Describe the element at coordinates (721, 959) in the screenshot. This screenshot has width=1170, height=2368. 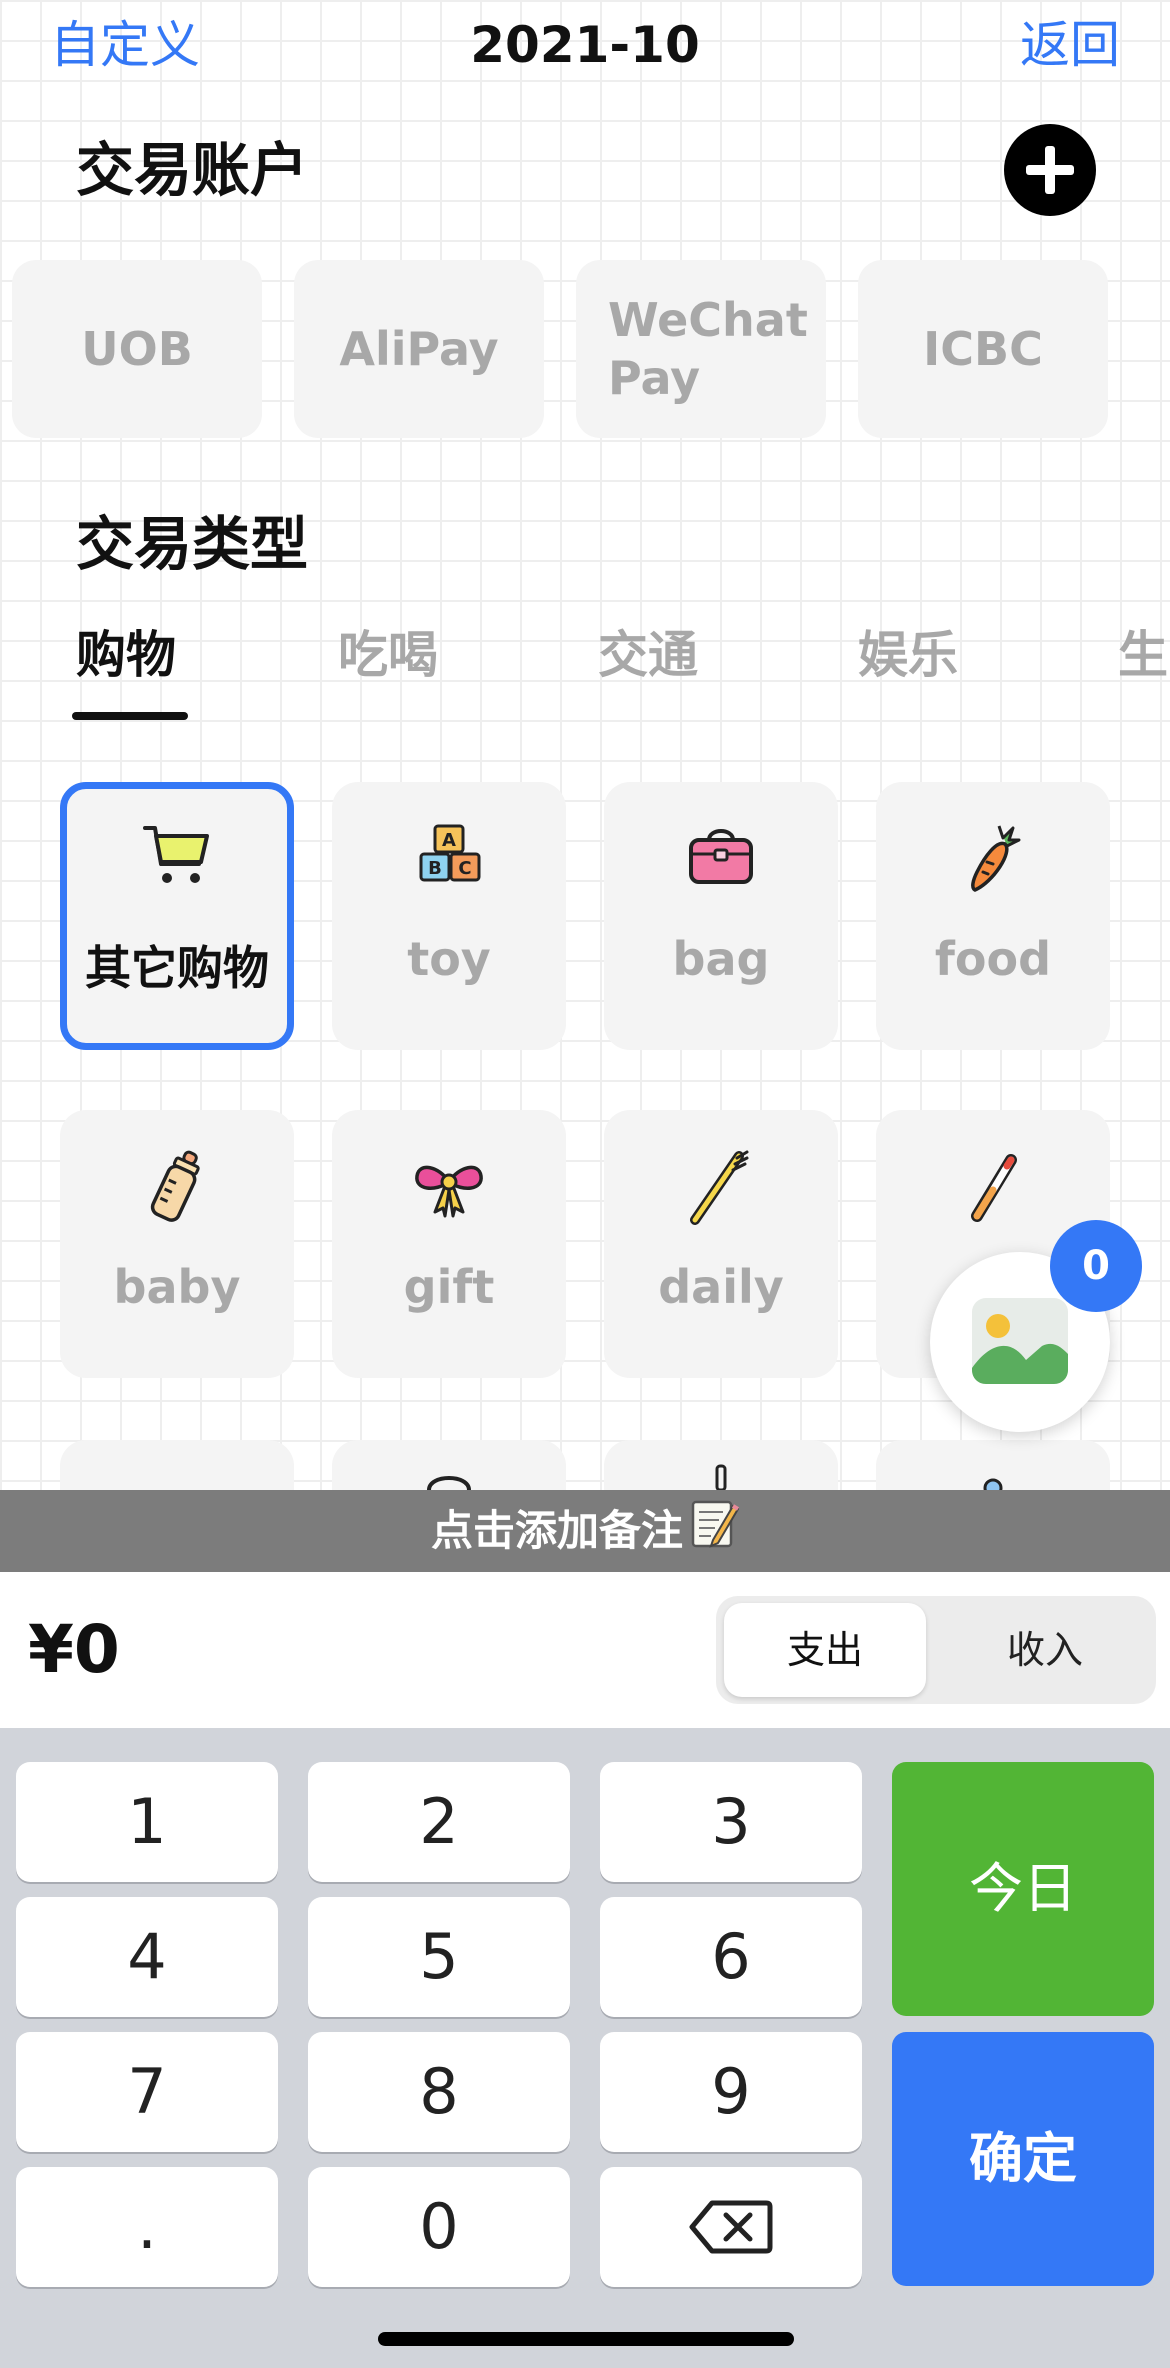
I see `type-item-label: bag` at that location.